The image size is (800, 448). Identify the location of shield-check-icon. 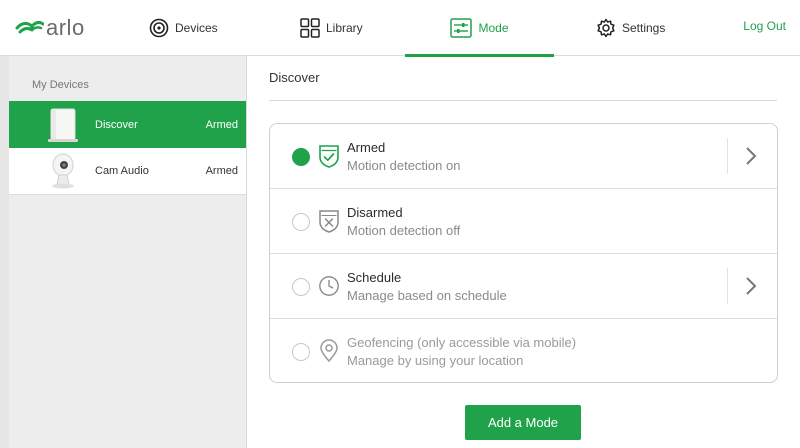
(329, 156).